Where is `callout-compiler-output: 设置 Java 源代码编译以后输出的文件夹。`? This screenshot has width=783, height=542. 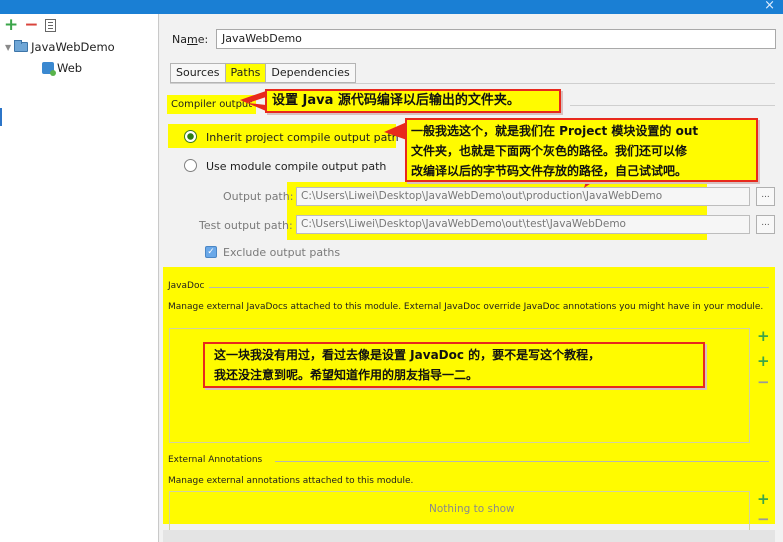
callout-compiler-output: 设置 Java 源代码编译以后输出的文件夹。 is located at coordinates (413, 101).